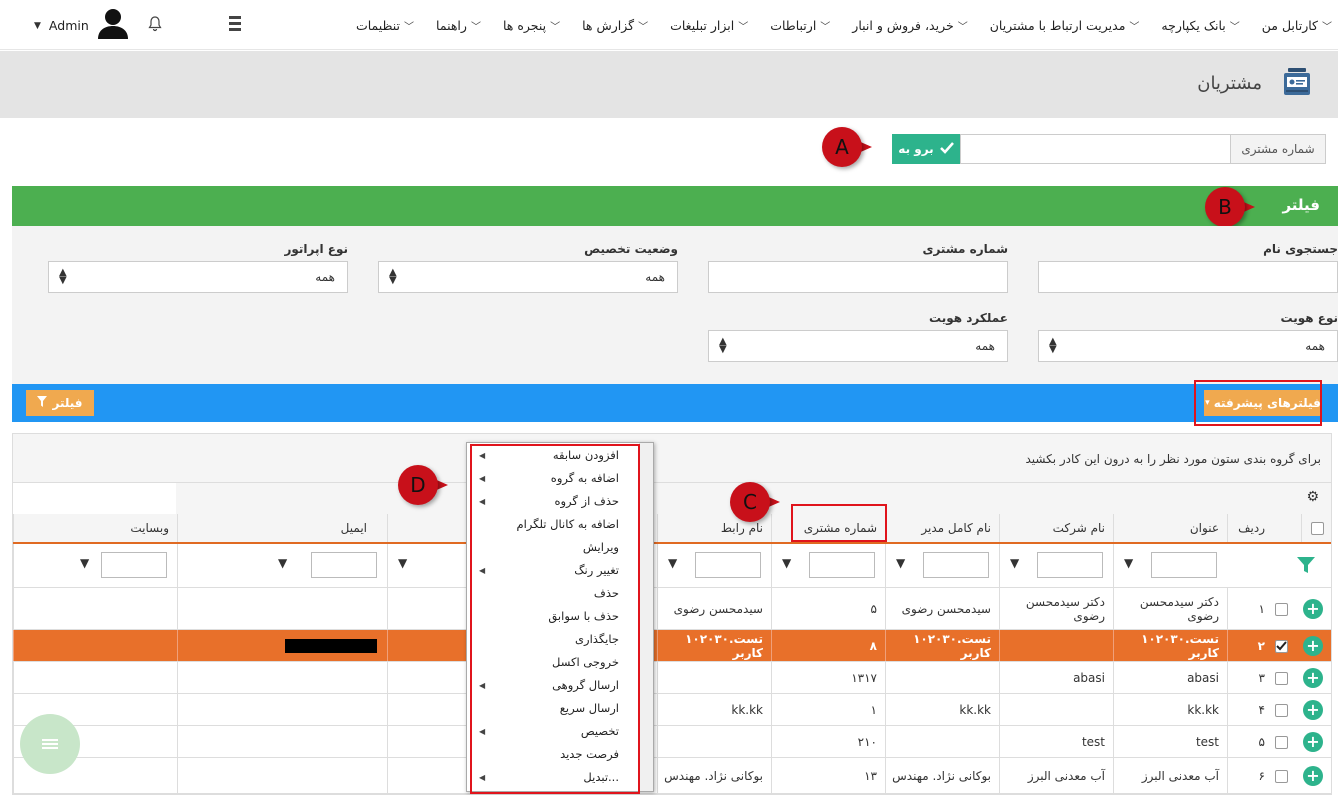  I want to click on cell-contact: ۱۰۲۰۳۰.تست کاربر, so click(714, 645).